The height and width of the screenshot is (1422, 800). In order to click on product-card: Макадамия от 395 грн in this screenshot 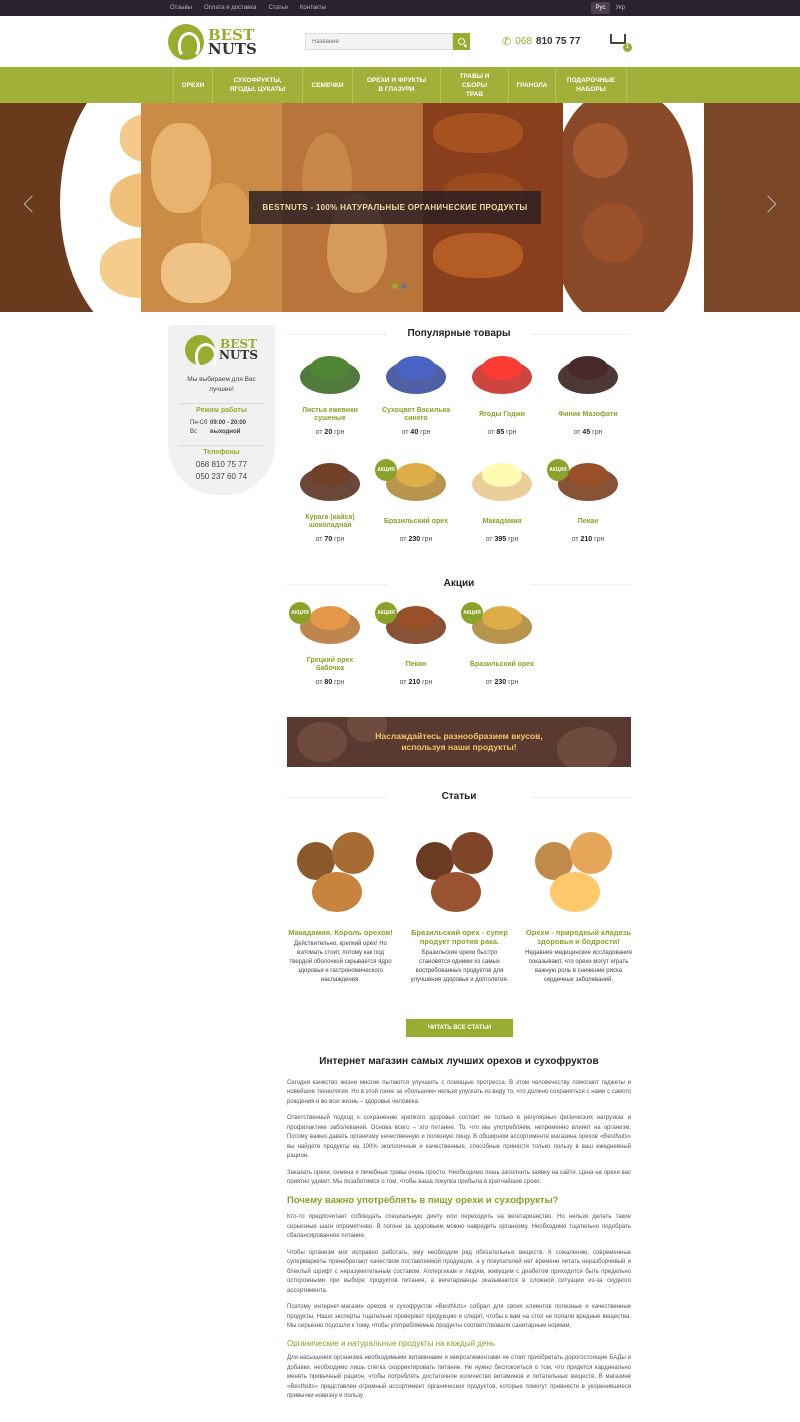, I will do `click(502, 510)`.